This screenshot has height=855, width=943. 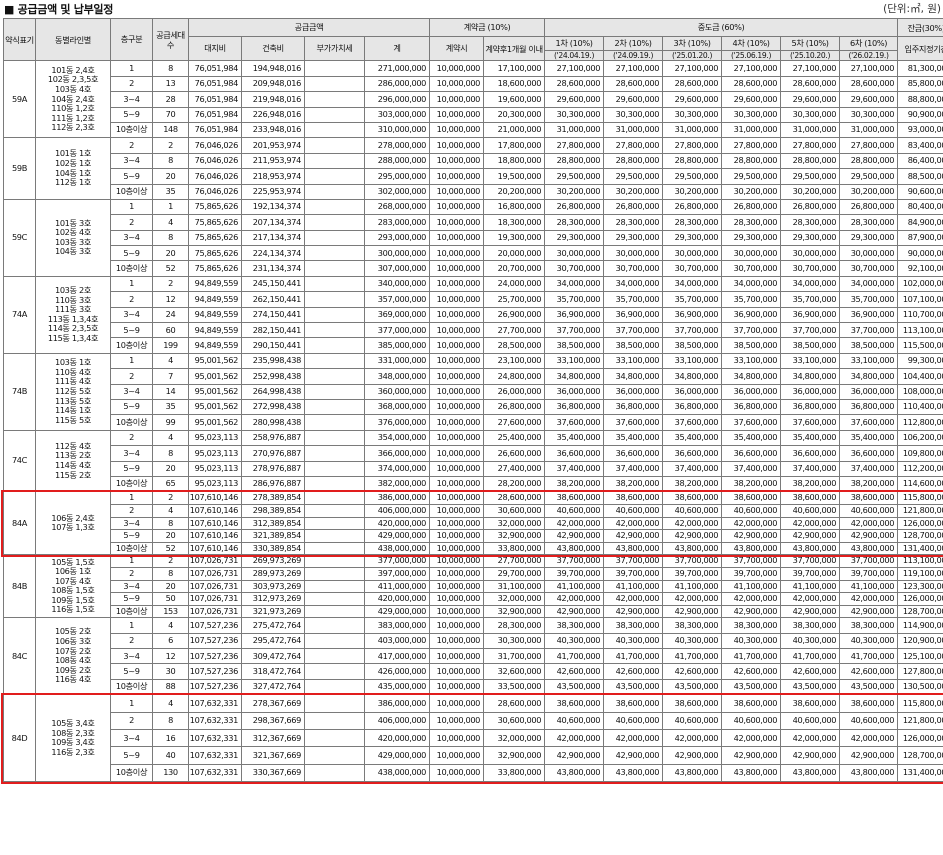 What do you see at coordinates (810, 392) in the screenshot?
I see `inst-5-cell: 36,000,000` at bounding box center [810, 392].